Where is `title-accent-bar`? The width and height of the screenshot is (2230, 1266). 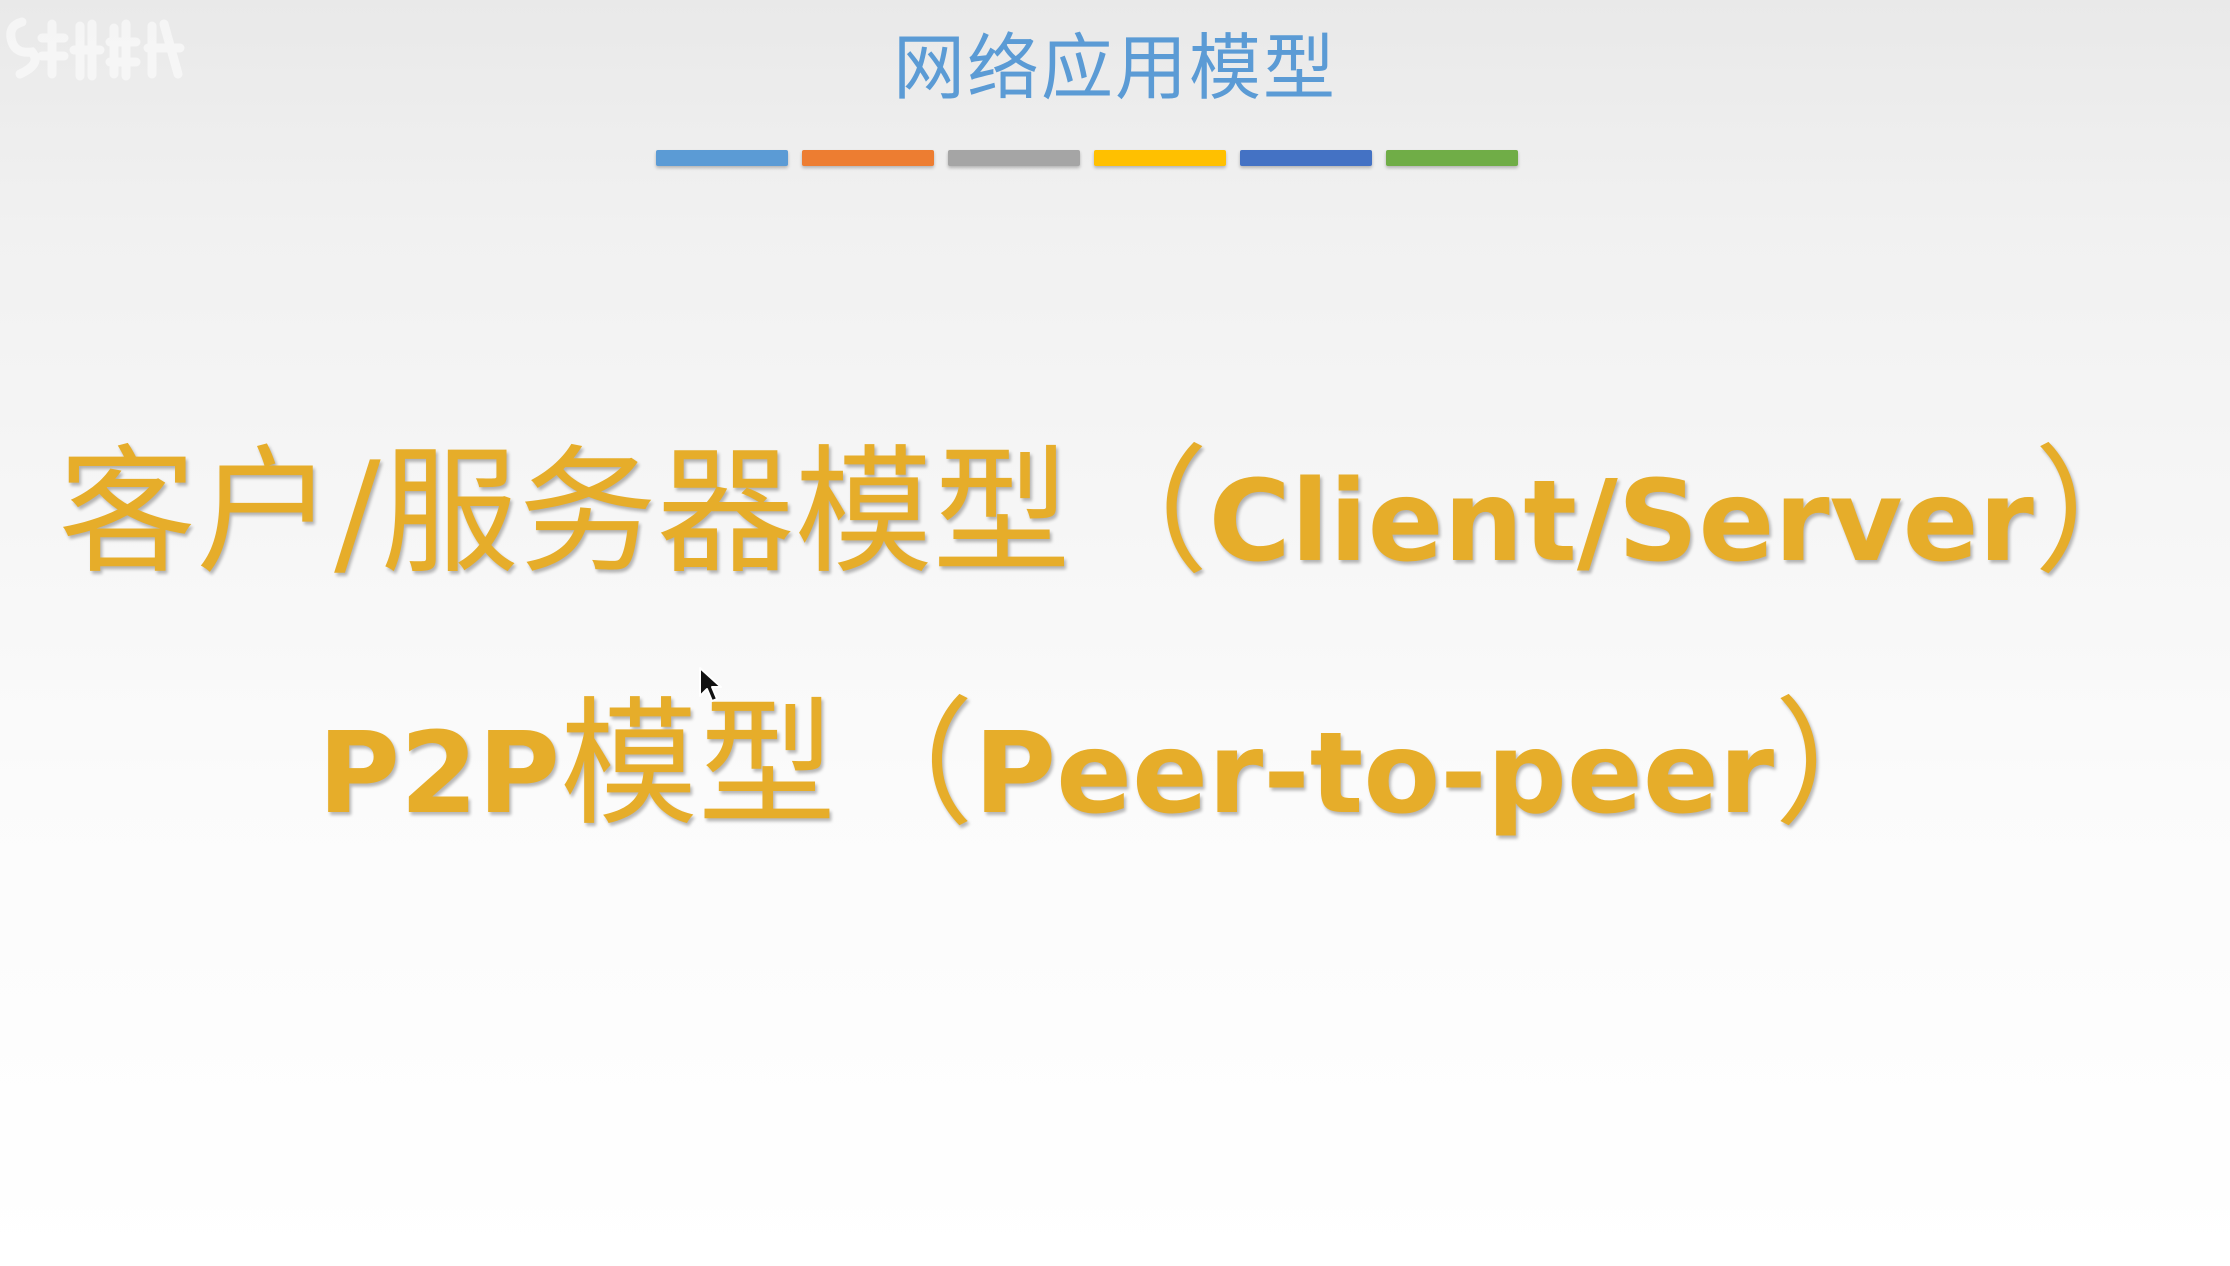
title-accent-bar is located at coordinates (1087, 158).